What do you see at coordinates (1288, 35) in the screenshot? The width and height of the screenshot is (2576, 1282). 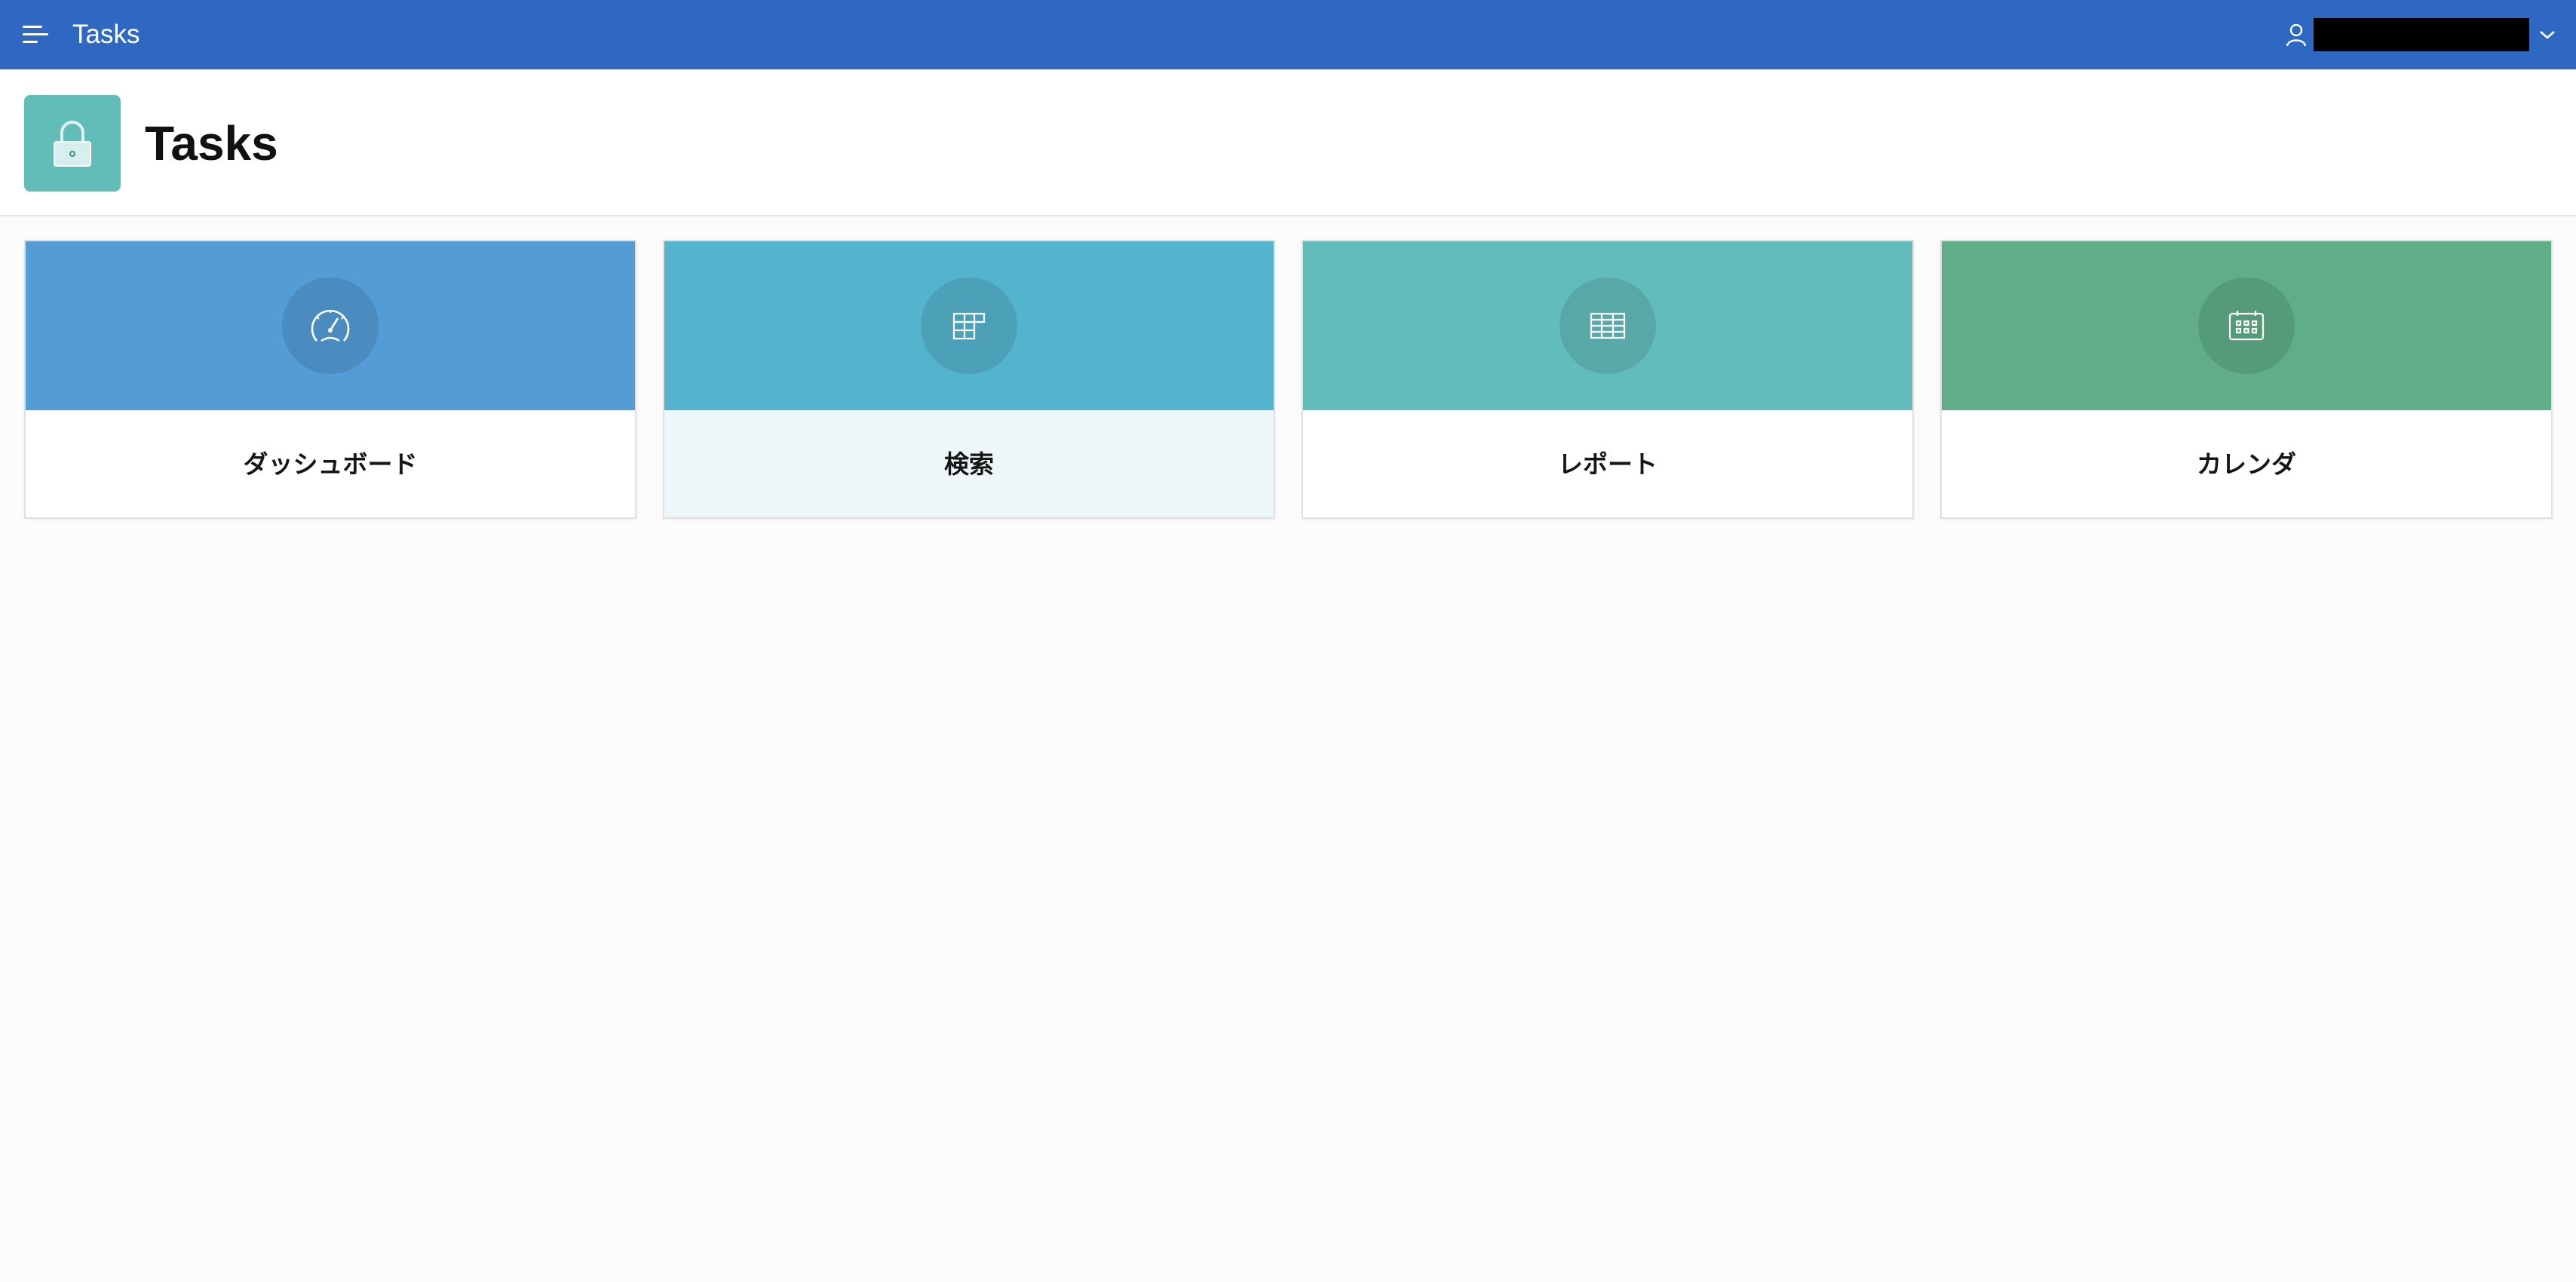 I see `top-navigation-bar: Tasks` at bounding box center [1288, 35].